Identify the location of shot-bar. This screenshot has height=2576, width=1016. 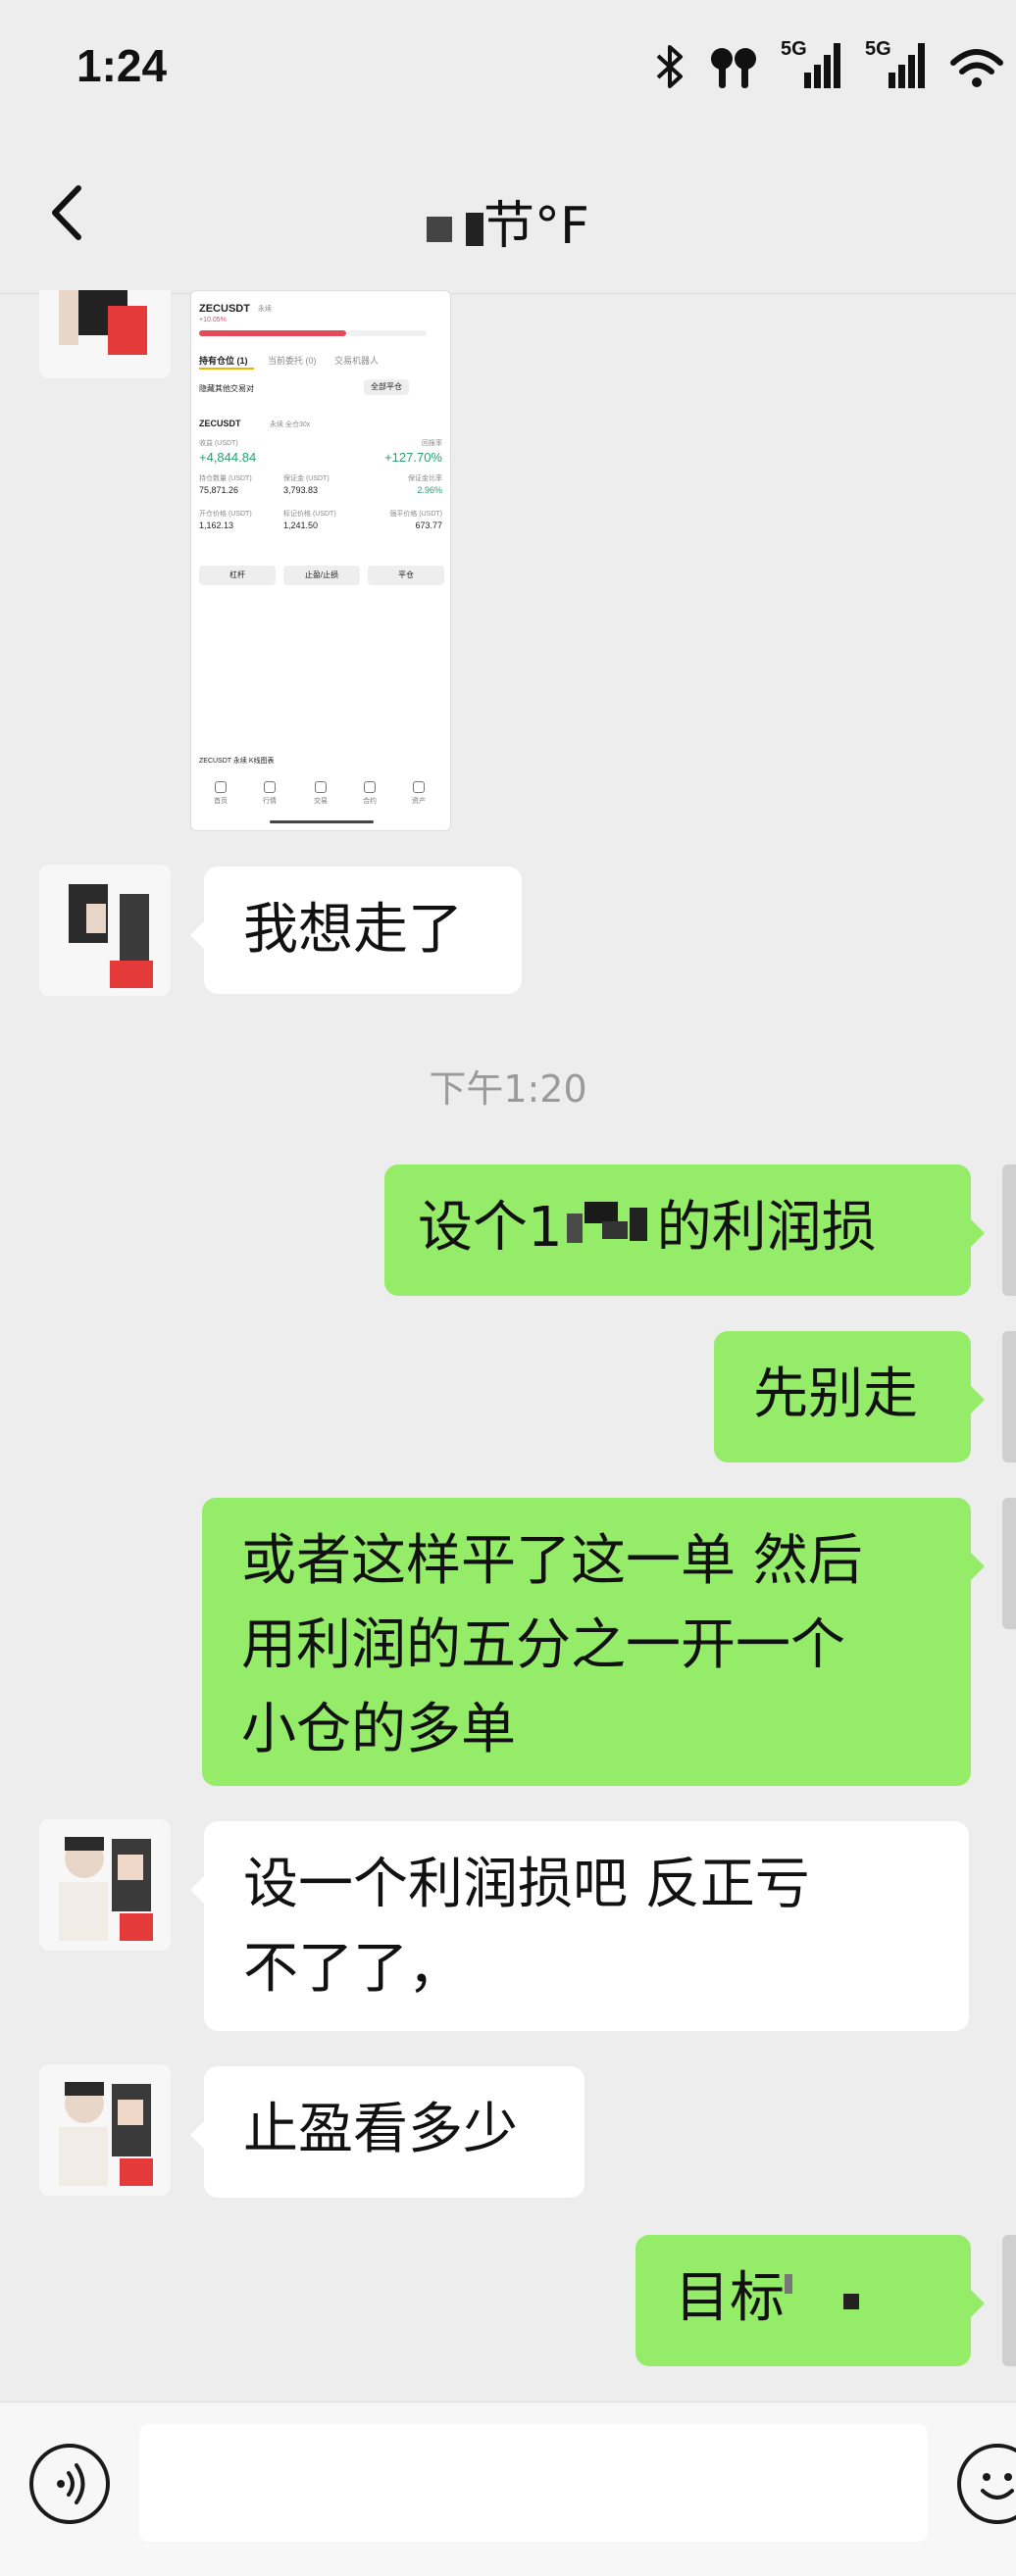
(272, 333).